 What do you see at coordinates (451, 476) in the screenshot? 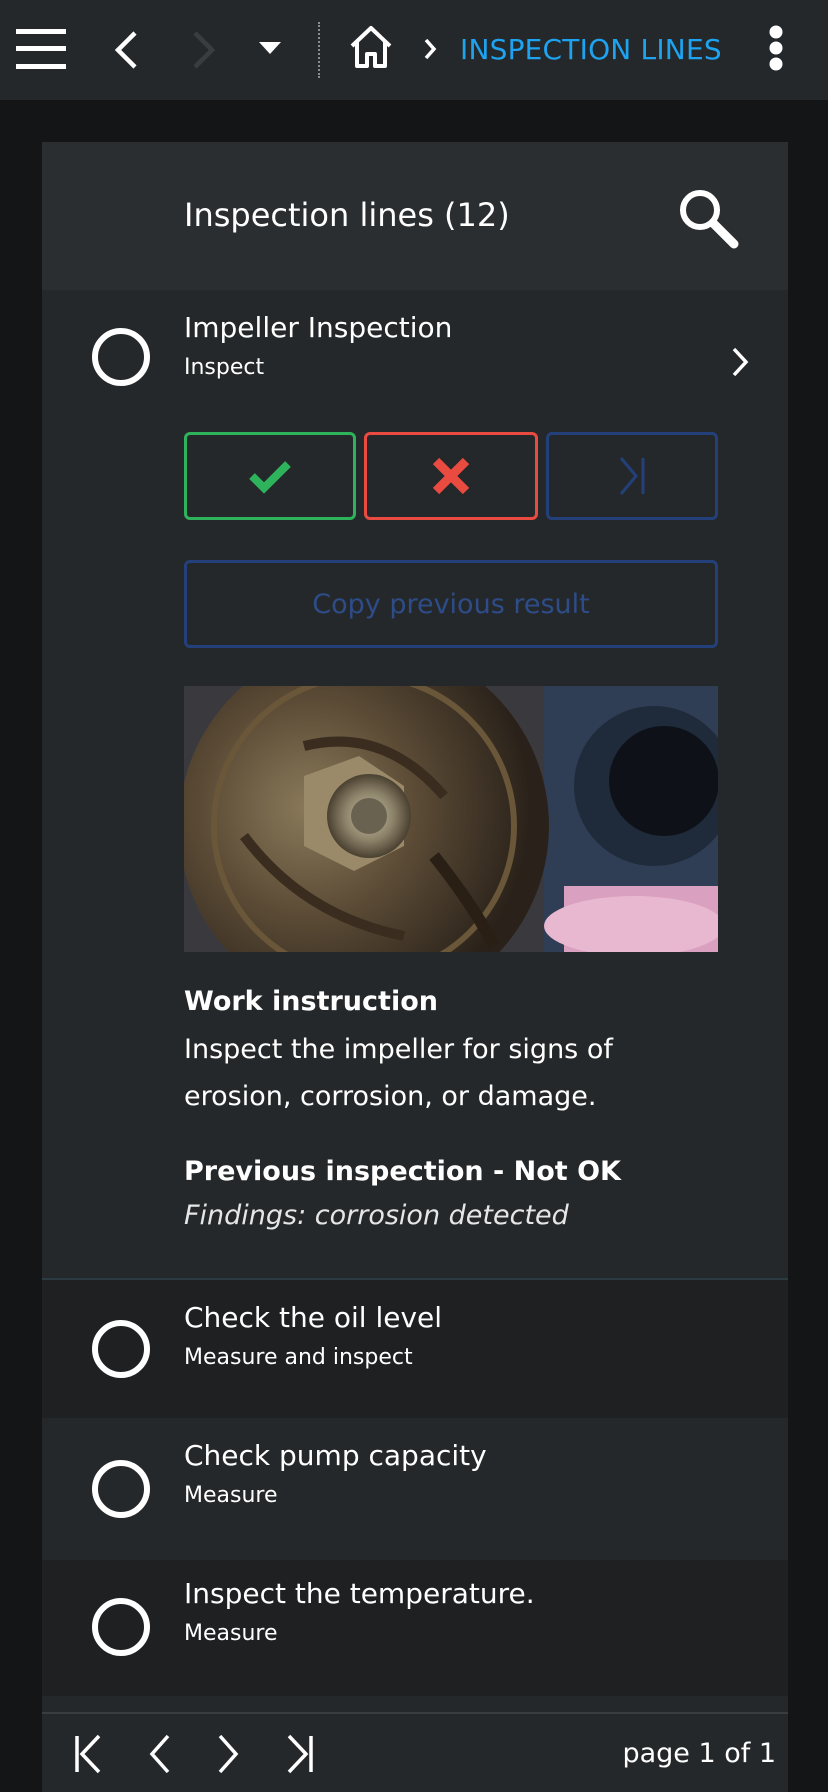
I see `result-not-ok-button` at bounding box center [451, 476].